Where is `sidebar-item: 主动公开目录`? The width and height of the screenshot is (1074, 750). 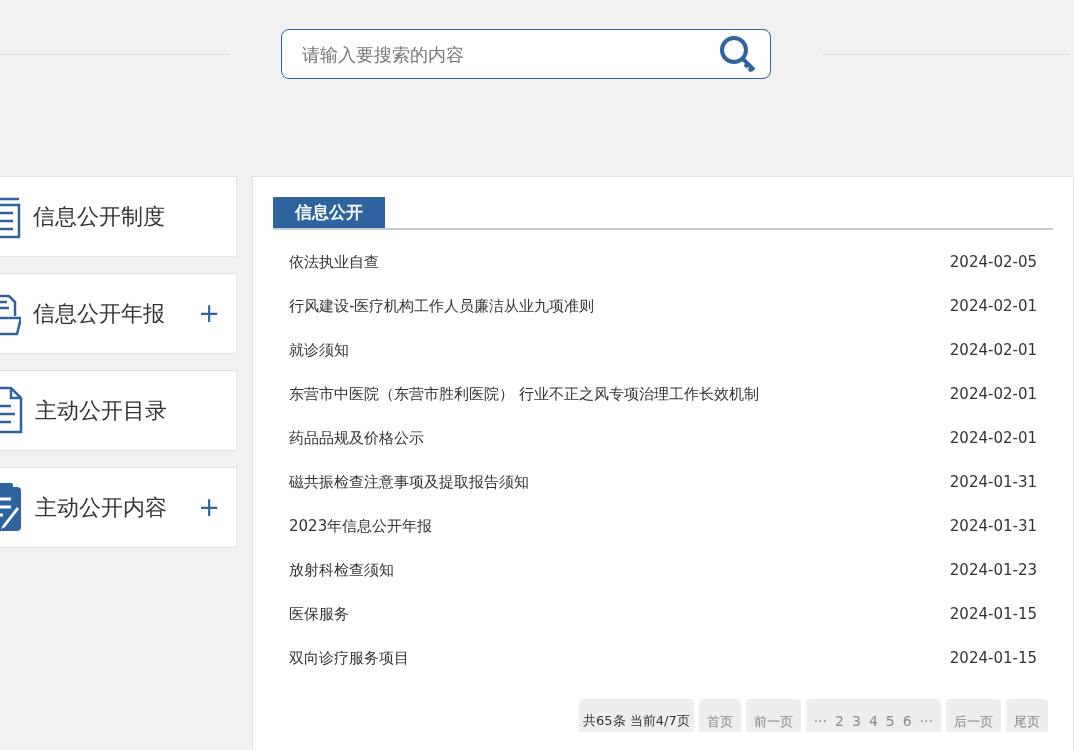 sidebar-item: 主动公开目录 is located at coordinates (118, 410).